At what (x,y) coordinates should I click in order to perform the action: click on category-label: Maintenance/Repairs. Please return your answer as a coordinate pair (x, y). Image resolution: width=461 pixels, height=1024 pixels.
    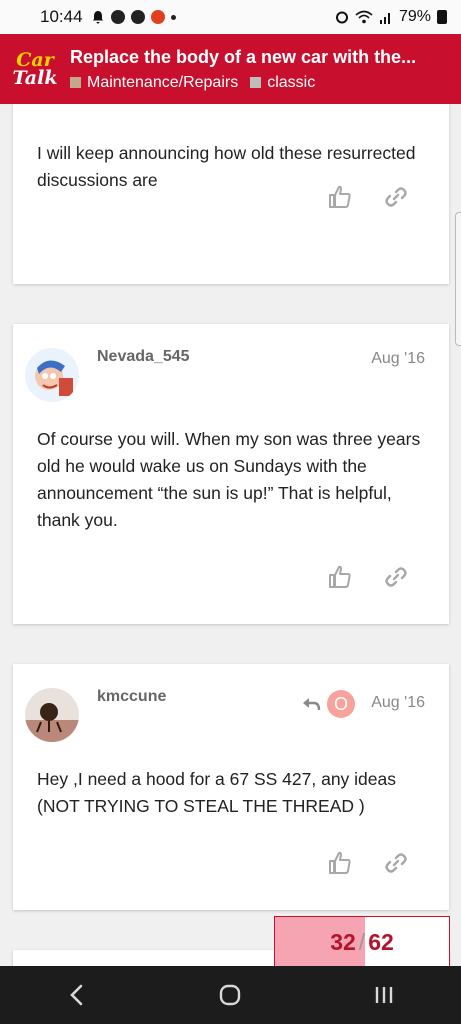
    Looking at the image, I should click on (163, 82).